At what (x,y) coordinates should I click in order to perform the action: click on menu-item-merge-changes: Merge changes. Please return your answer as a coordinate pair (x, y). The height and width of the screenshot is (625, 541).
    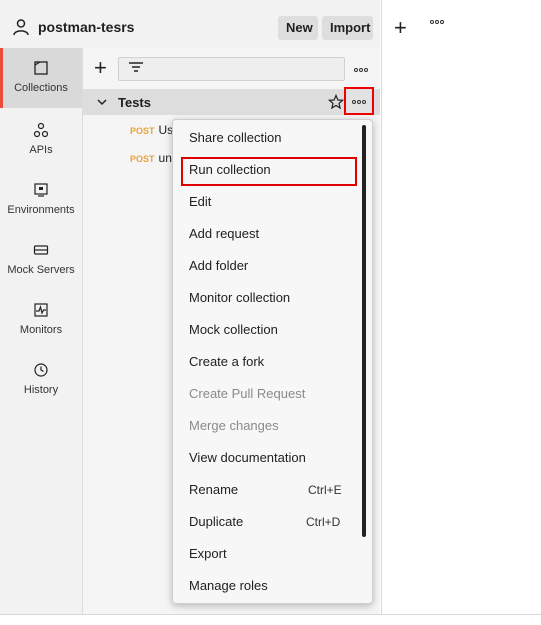
    Looking at the image, I should click on (234, 425).